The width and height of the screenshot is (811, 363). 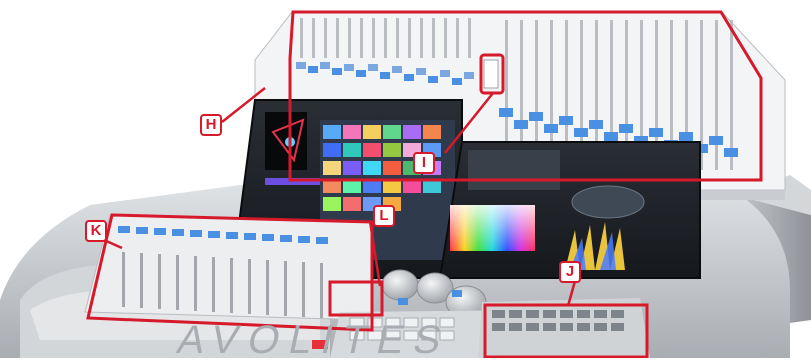 I want to click on fader-row-upper-left, so click(x=385, y=38).